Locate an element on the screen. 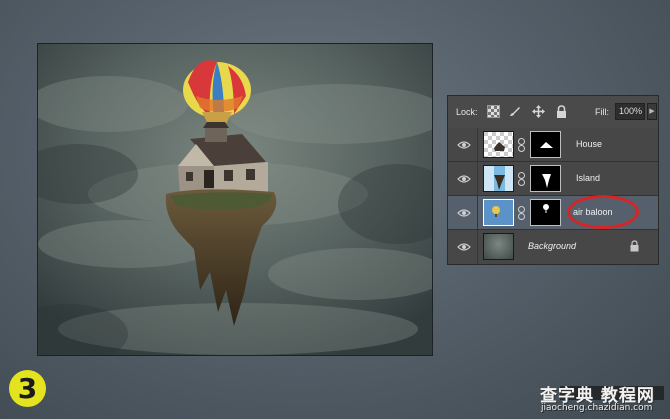 The height and width of the screenshot is (419, 670). layer-island: Island is located at coordinates (553, 179).